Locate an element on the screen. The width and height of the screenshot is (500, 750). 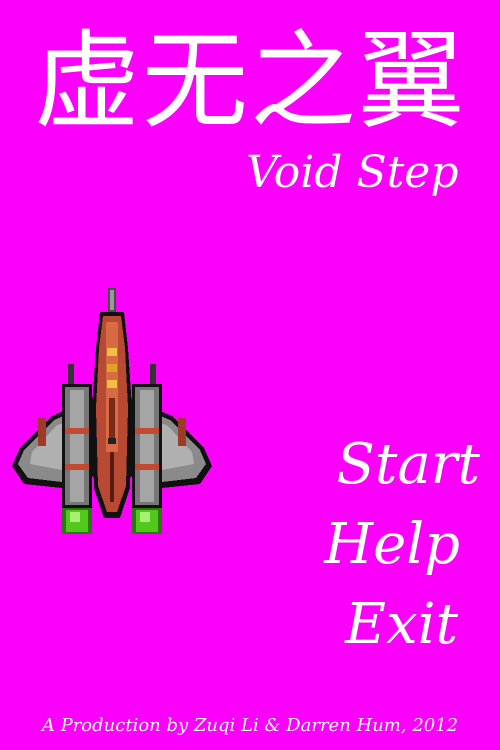
game-title-english: Void Step is located at coordinates (352, 172).